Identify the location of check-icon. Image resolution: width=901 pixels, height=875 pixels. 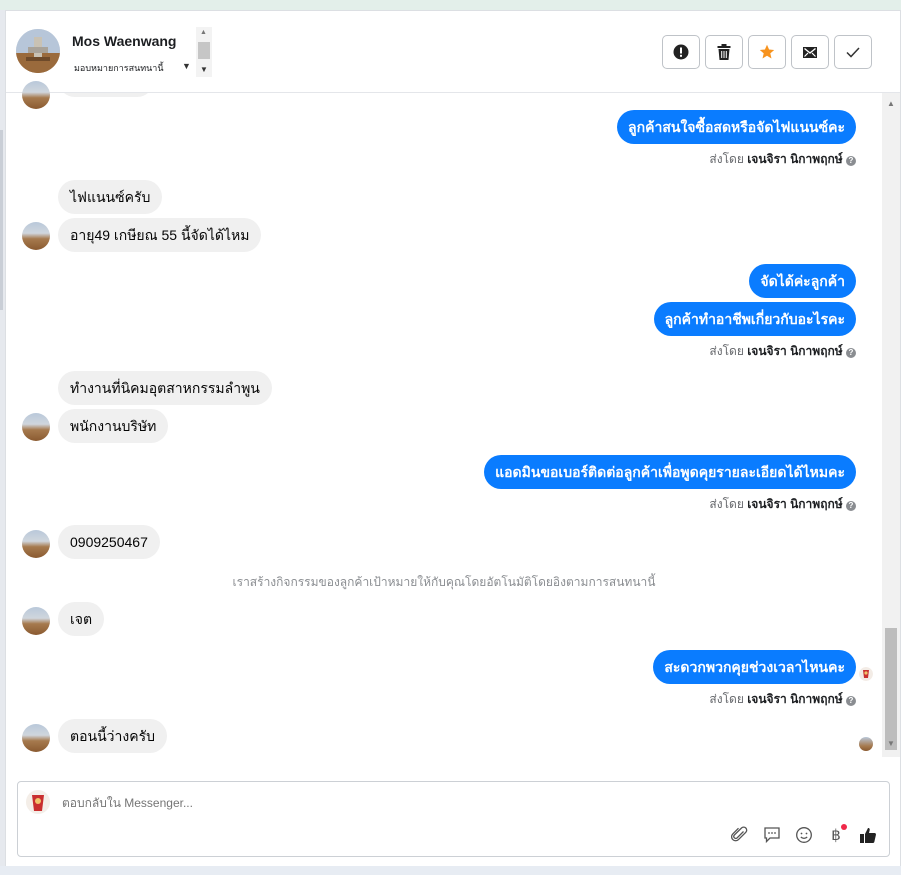
(853, 52).